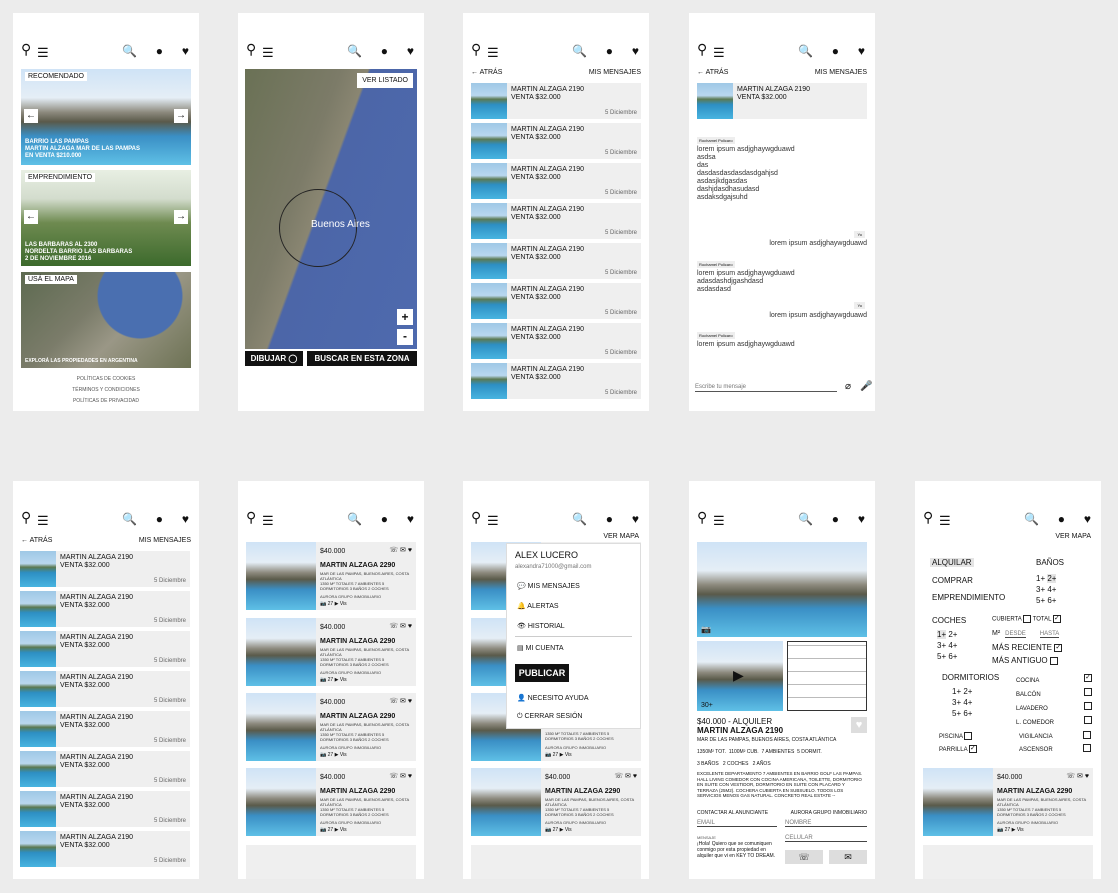 The width and height of the screenshot is (1118, 893). What do you see at coordinates (782, 589) in the screenshot?
I see `main-photo: 📷` at bounding box center [782, 589].